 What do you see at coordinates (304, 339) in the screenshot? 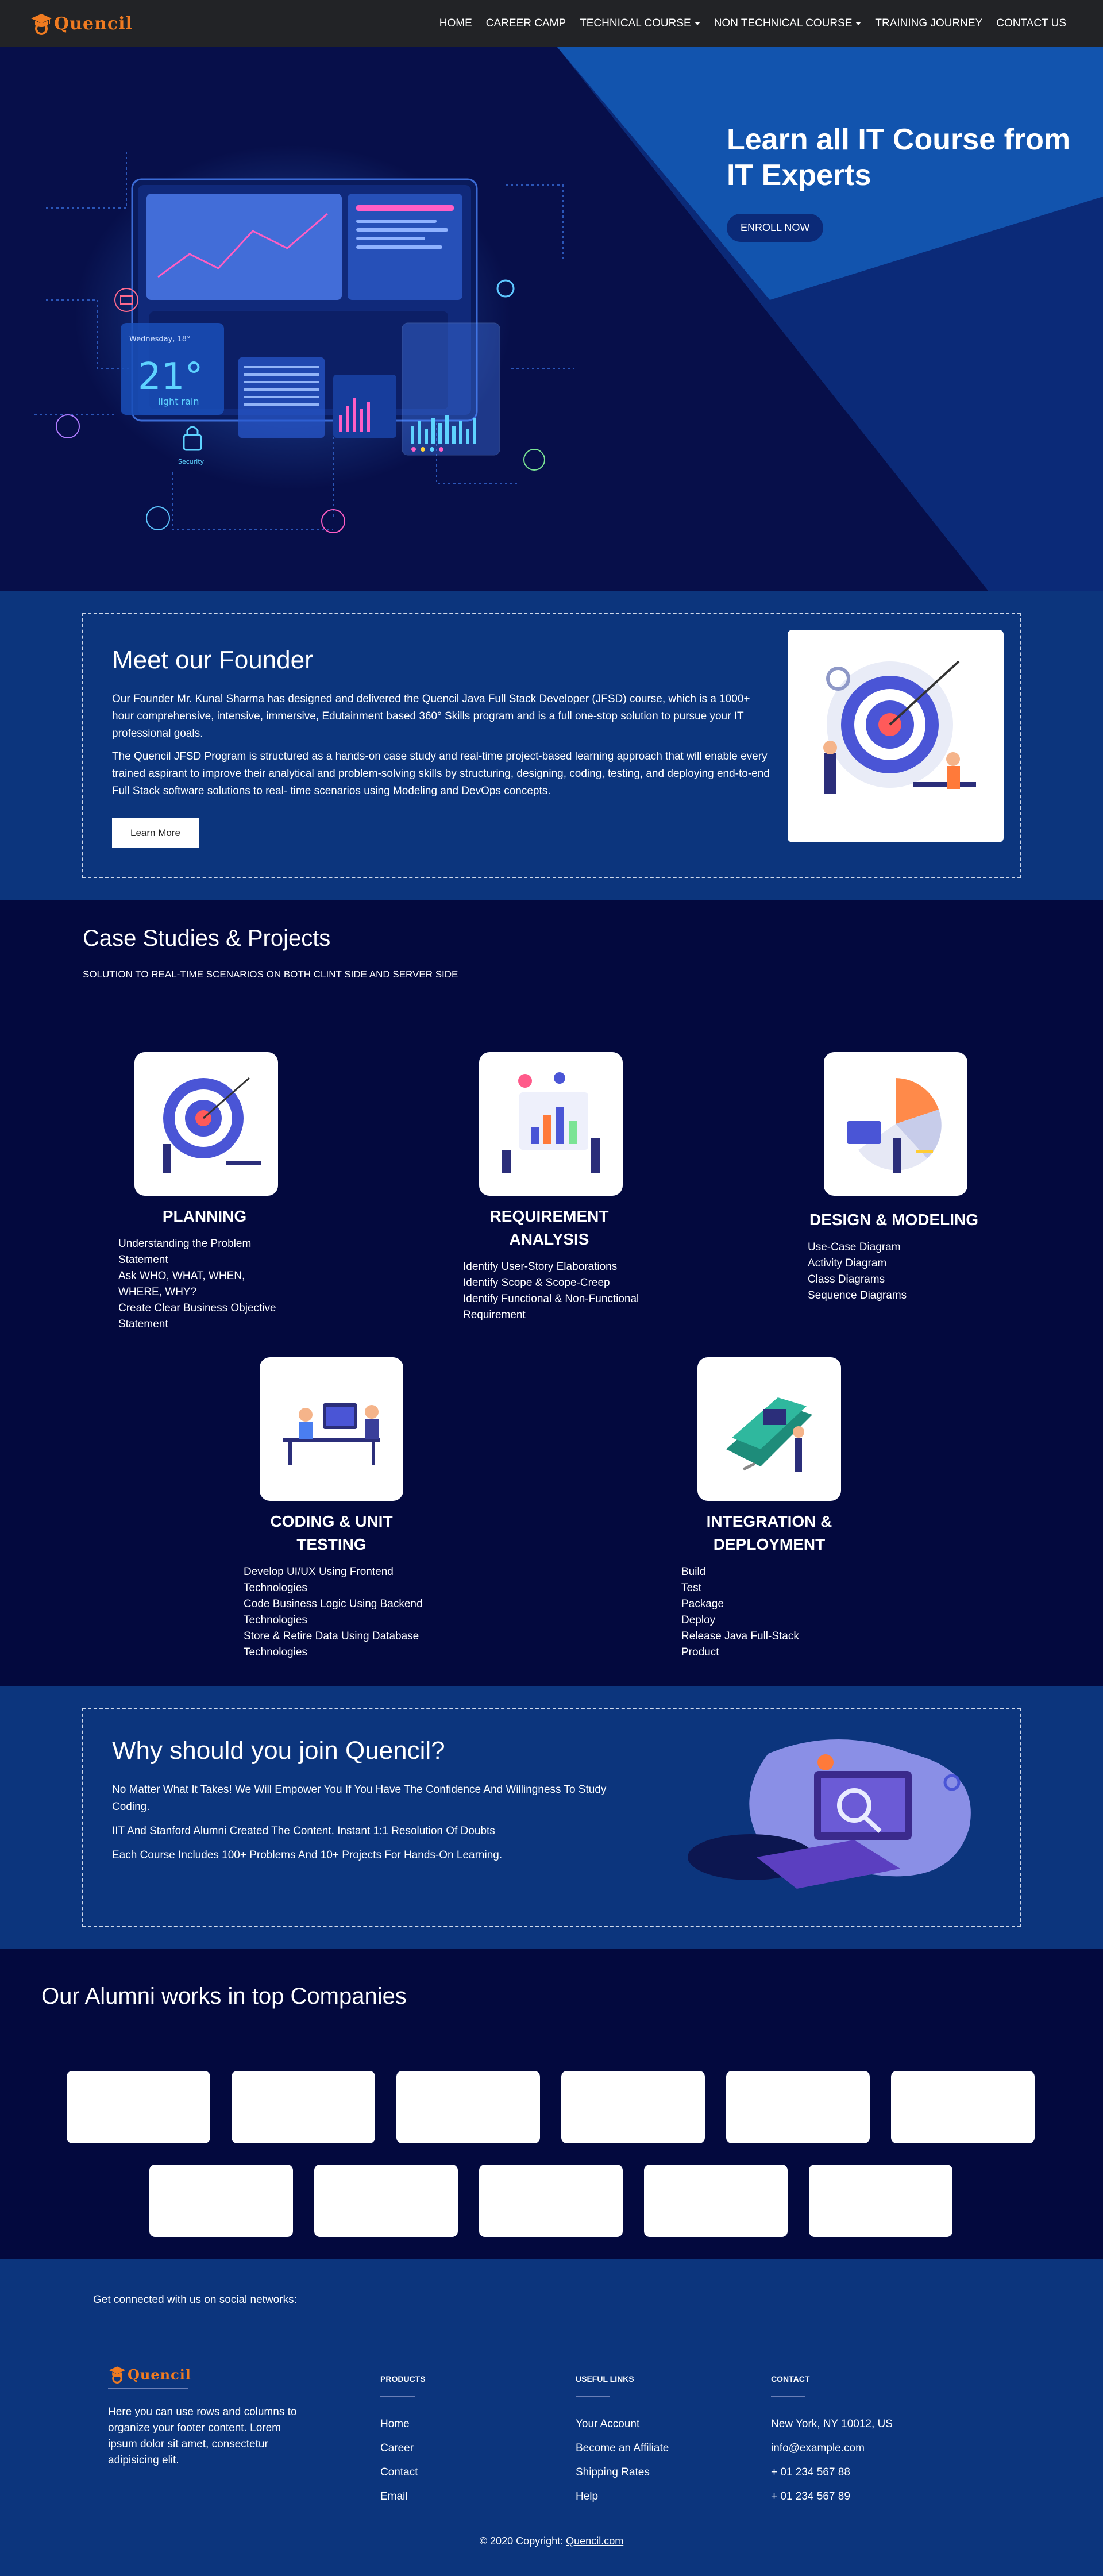
I see `laptop-illustration: Wednesday, 18° 21° light rain Security` at bounding box center [304, 339].